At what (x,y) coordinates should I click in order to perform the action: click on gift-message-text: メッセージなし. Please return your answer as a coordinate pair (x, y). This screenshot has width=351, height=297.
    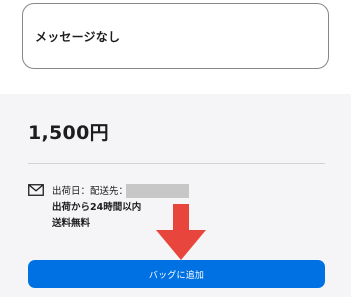
    Looking at the image, I should click on (78, 37).